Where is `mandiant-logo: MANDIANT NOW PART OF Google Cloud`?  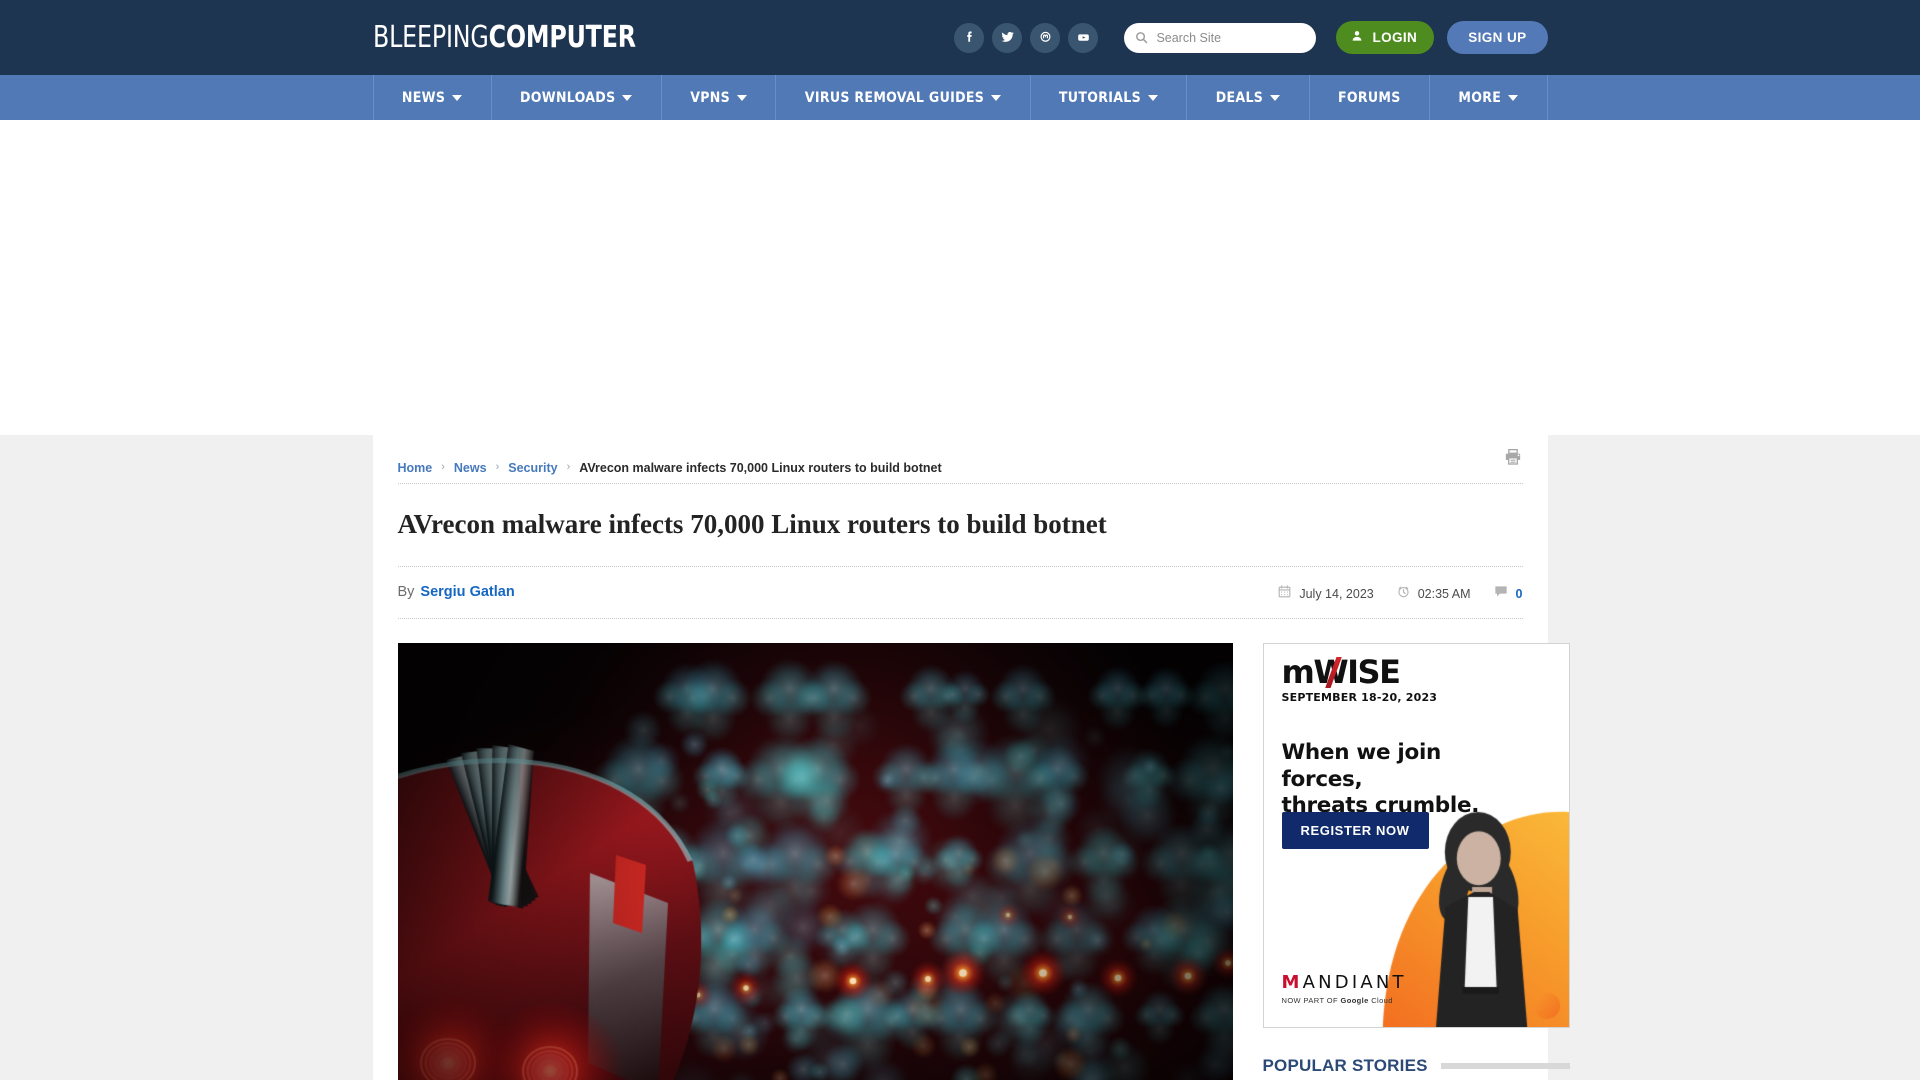 mandiant-logo: MANDIANT NOW PART OF Google Cloud is located at coordinates (1344, 989).